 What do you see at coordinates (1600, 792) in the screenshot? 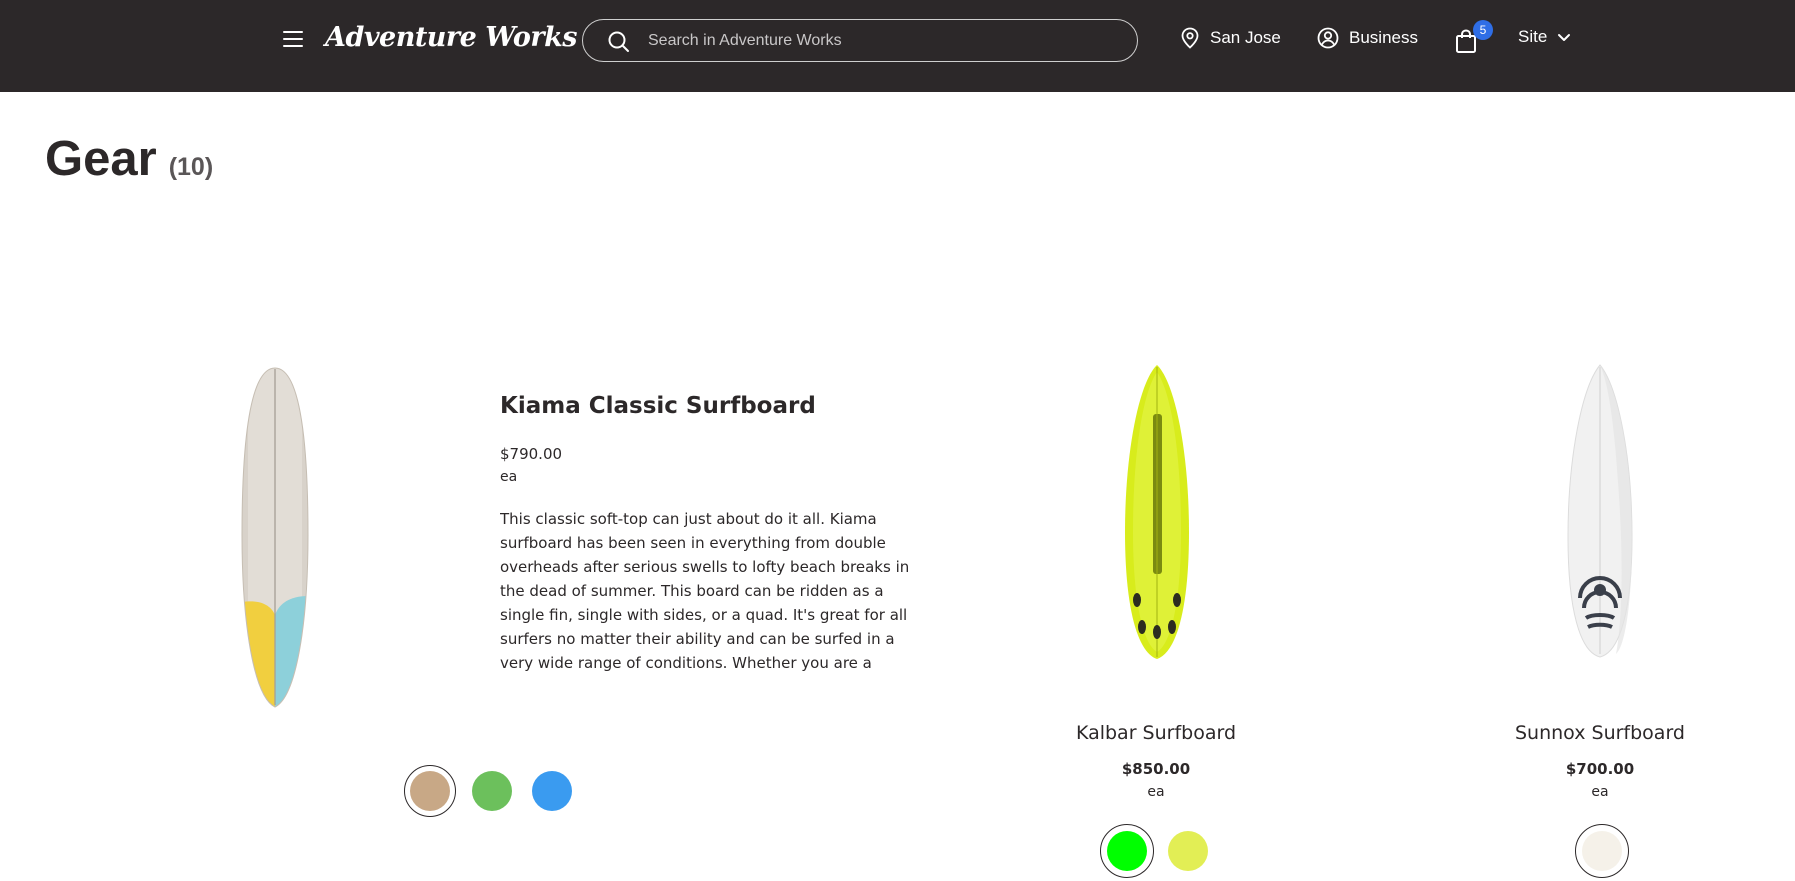
I see `product-unit-sunnox: ea` at bounding box center [1600, 792].